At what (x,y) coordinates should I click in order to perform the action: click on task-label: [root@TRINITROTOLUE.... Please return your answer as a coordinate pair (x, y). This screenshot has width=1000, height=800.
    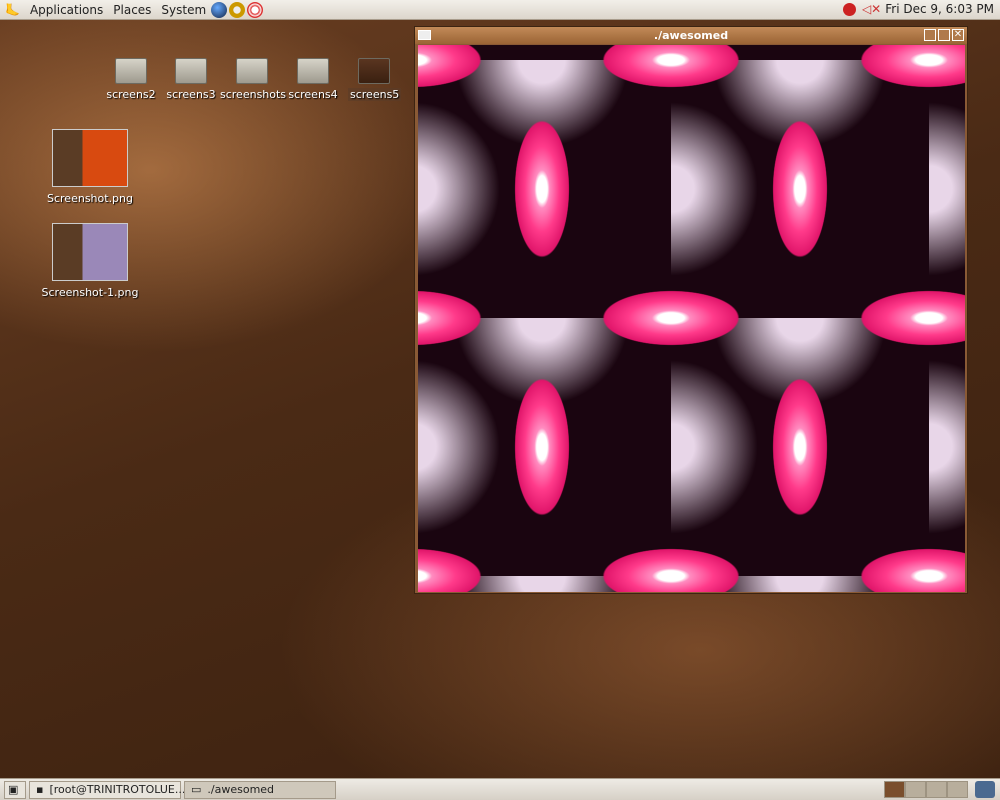
    Looking at the image, I should click on (117, 789).